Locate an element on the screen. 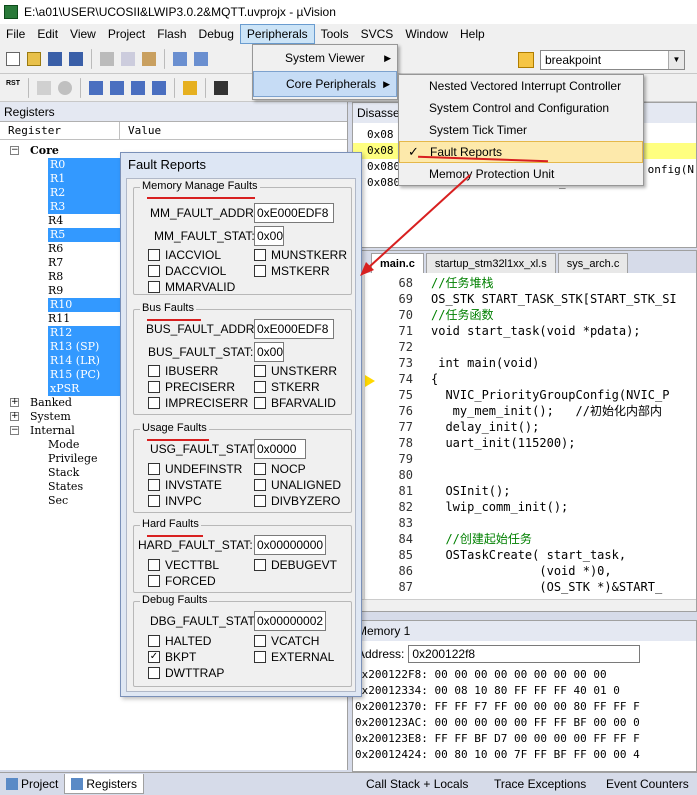 This screenshot has height=795, width=697. code-line: 81 OSInit(); is located at coordinates (524, 491).